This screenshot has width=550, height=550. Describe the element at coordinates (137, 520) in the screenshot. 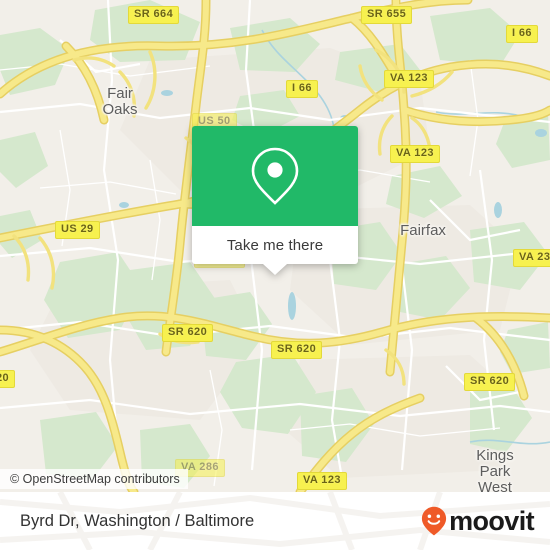

I see `location-title: Byrd Dr, Washington / Baltimore` at that location.